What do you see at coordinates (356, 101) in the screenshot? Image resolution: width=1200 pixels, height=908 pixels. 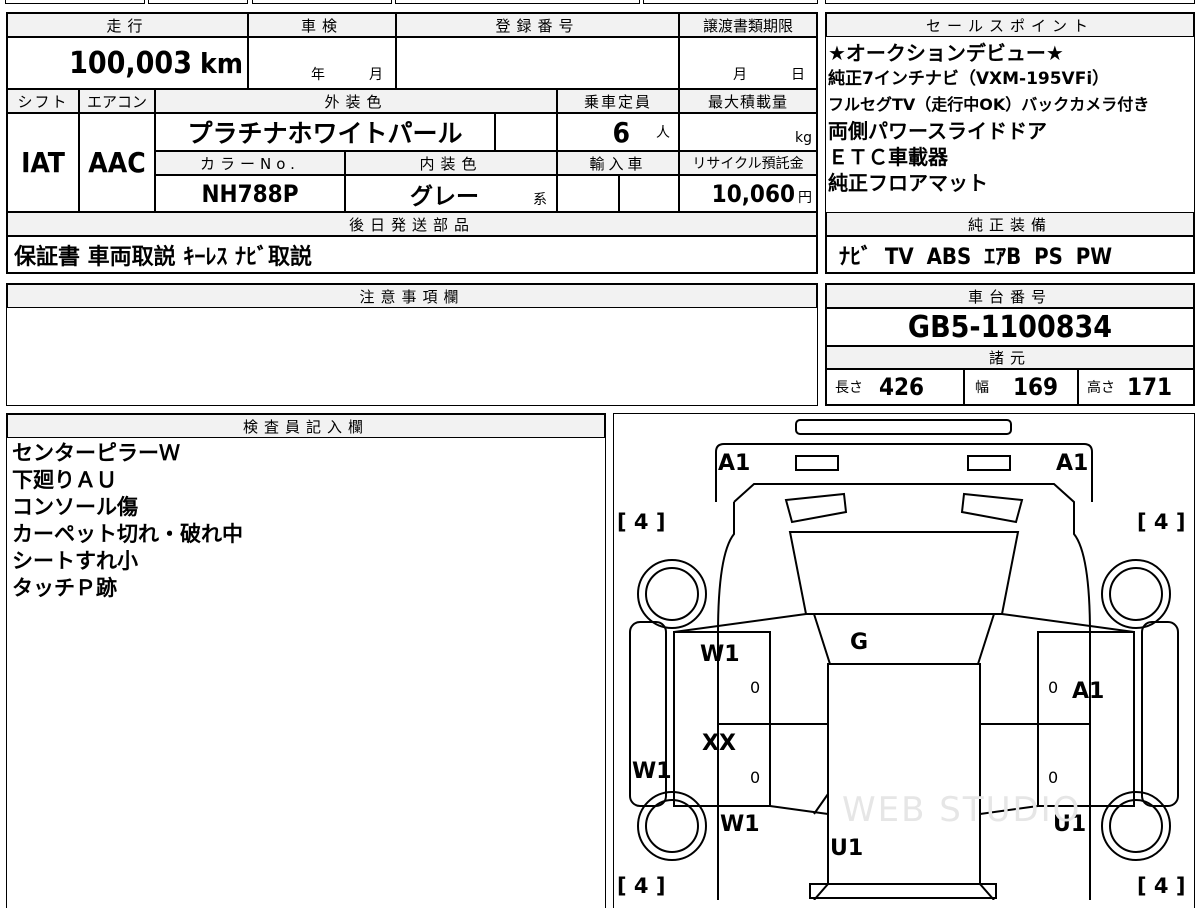 I see `exterior-color-header: 外装色` at bounding box center [356, 101].